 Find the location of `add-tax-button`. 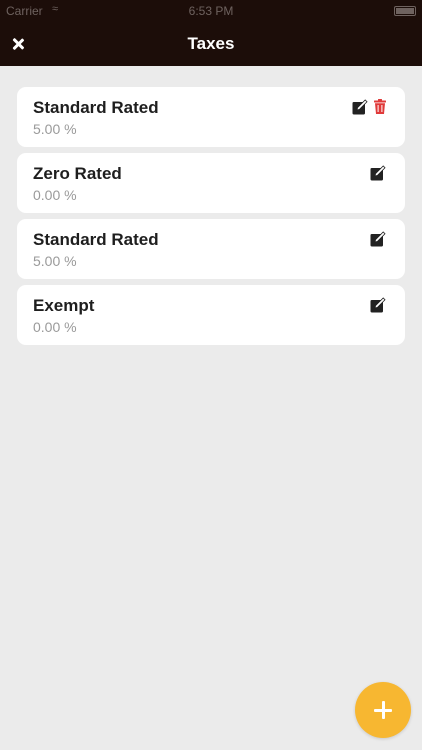

add-tax-button is located at coordinates (383, 710).